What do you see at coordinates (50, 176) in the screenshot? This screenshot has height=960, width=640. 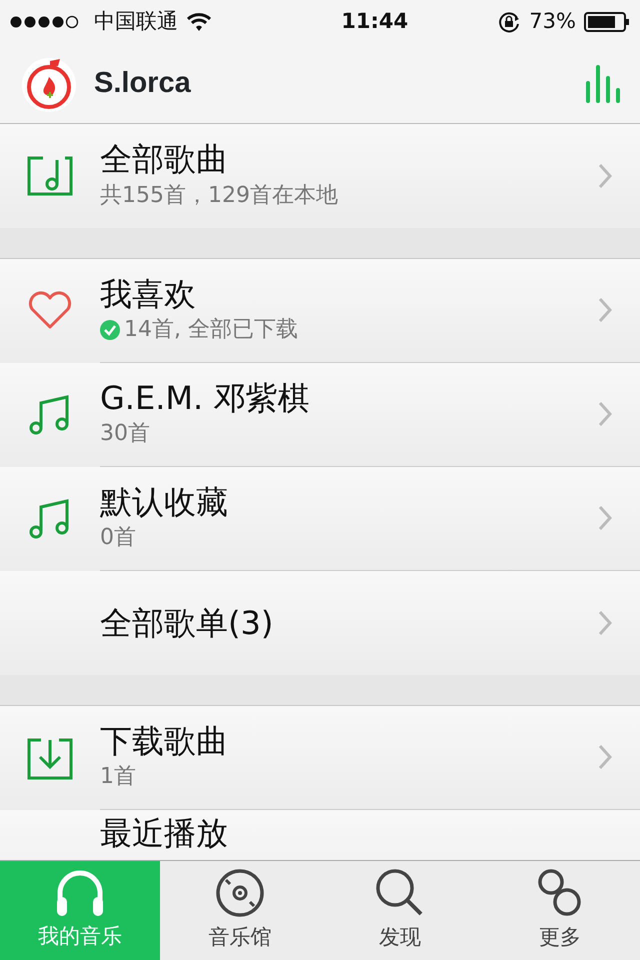 I see `music-folder-icon` at bounding box center [50, 176].